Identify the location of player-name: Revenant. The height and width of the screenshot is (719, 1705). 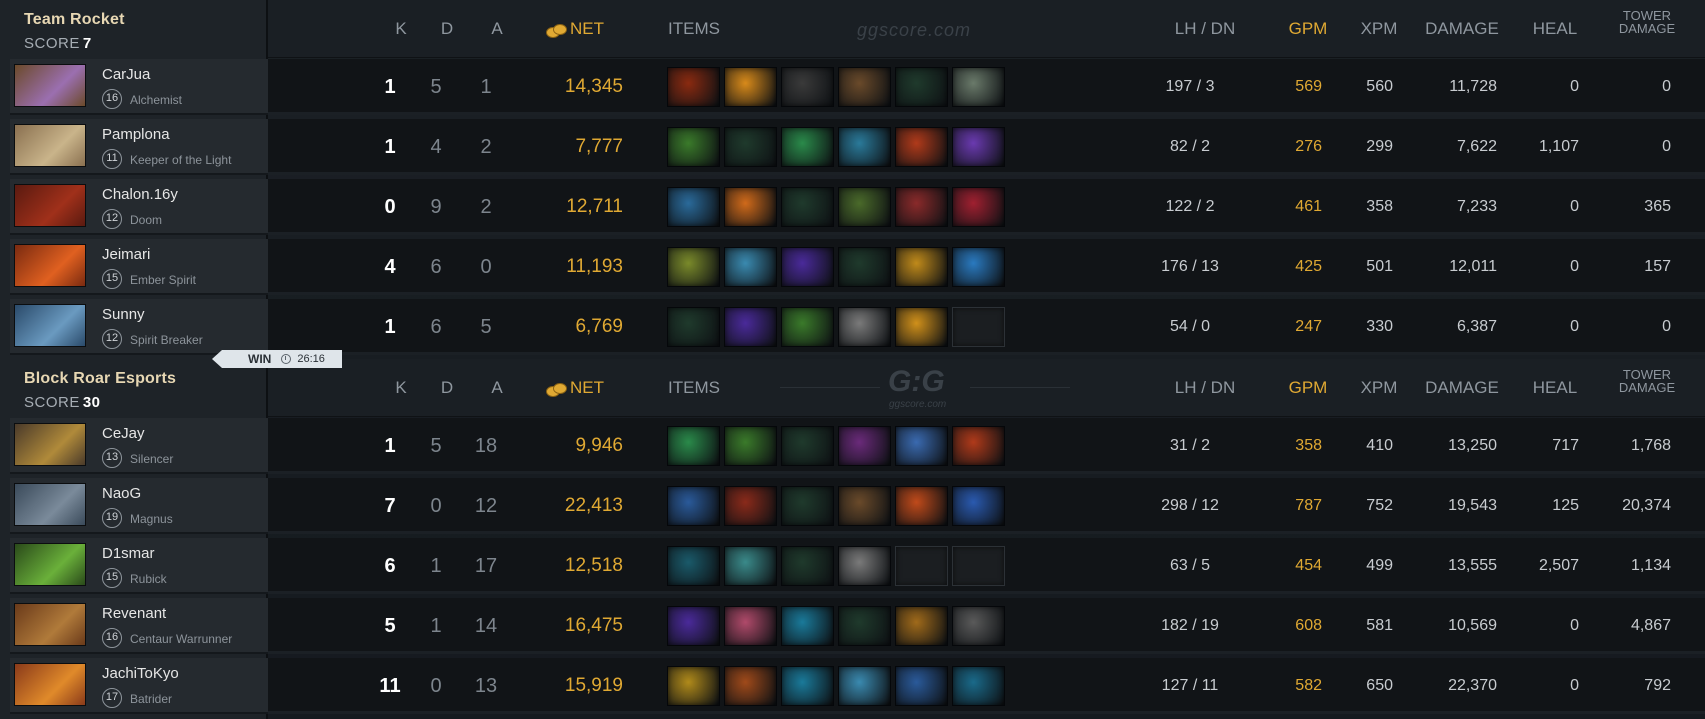
(134, 613).